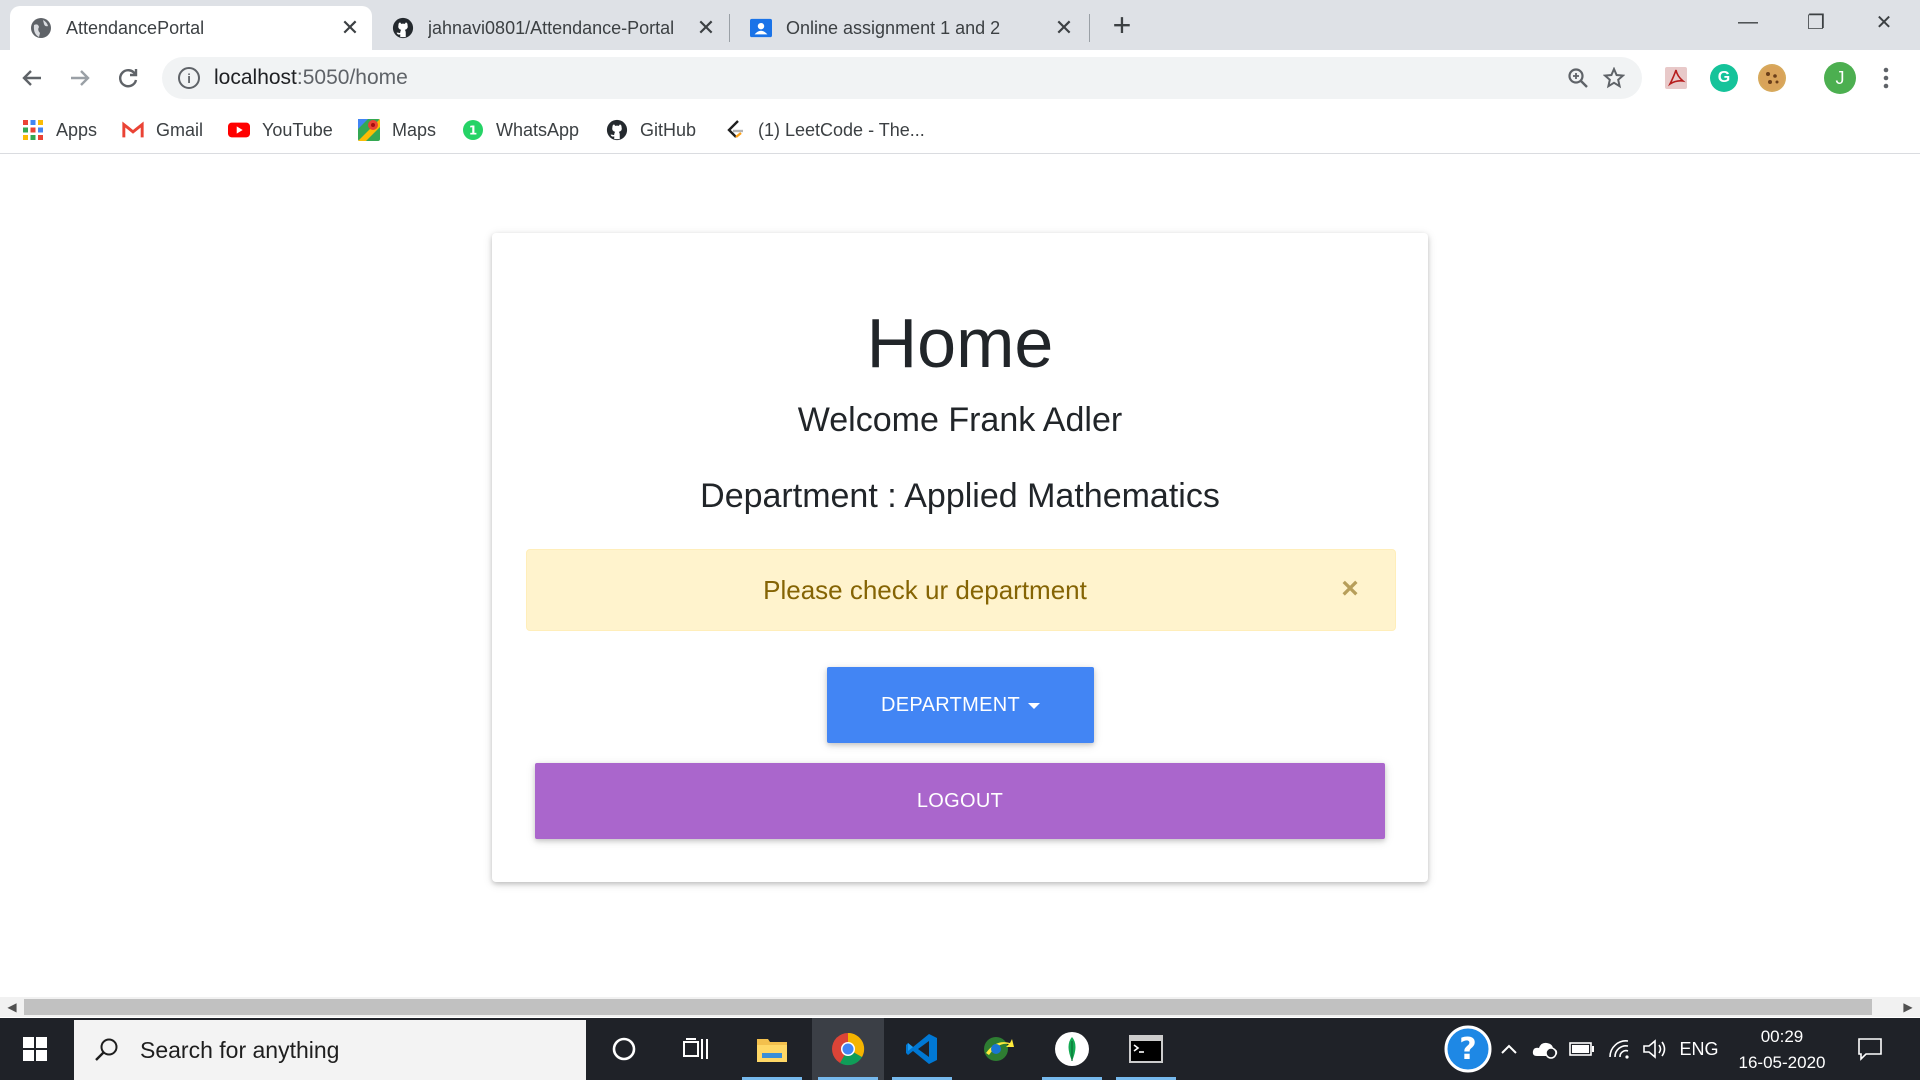 This screenshot has width=1920, height=1080. I want to click on cookie-icon, so click(1772, 78).